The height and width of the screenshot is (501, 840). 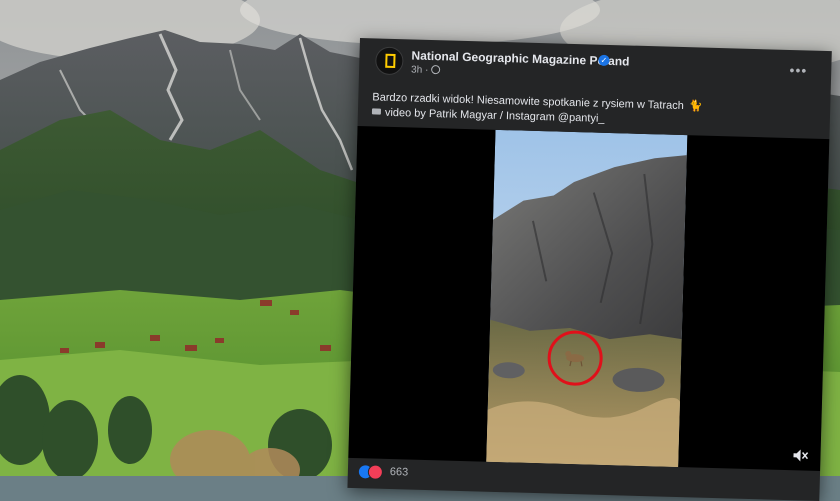 I want to click on reactions-count: 663, so click(x=399, y=472).